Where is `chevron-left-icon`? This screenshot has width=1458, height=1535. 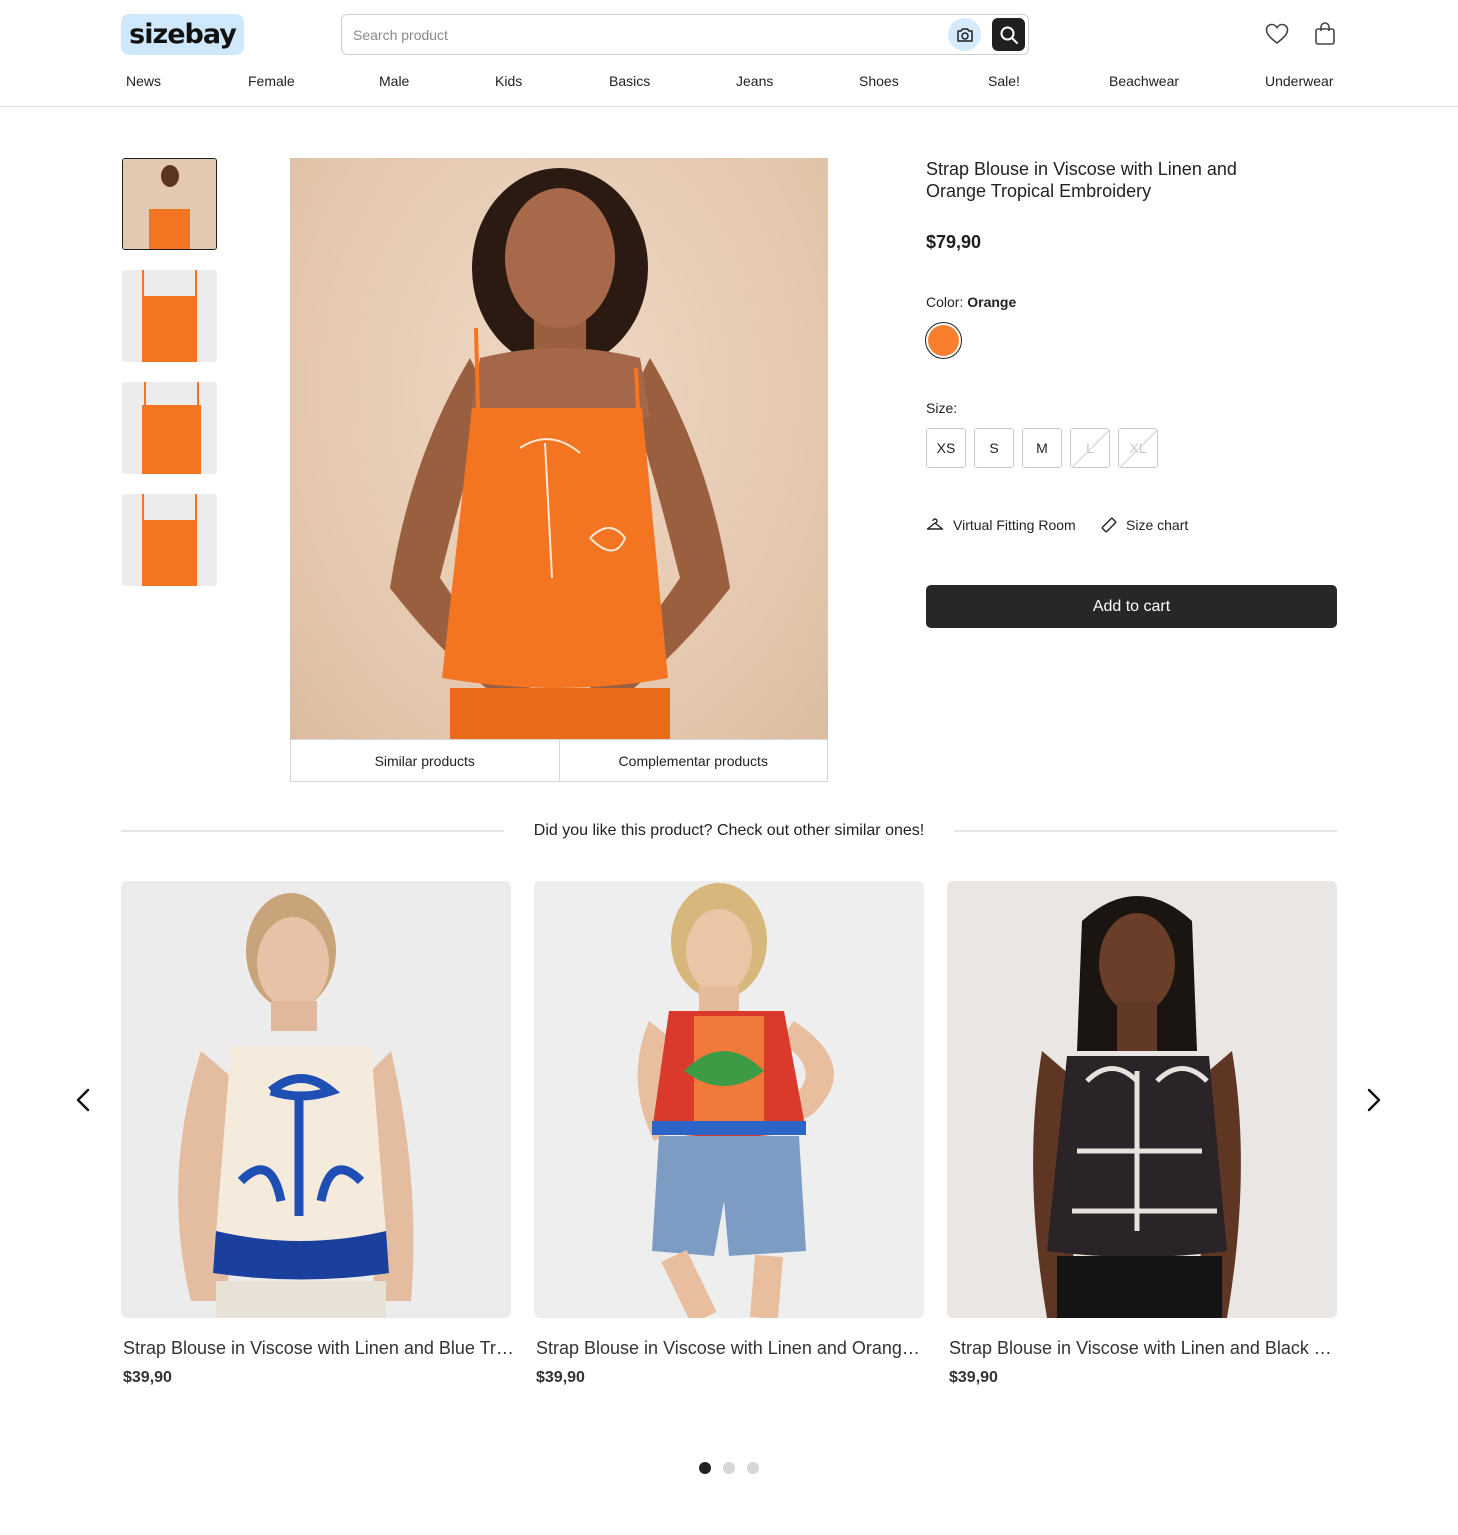 chevron-left-icon is located at coordinates (83, 1100).